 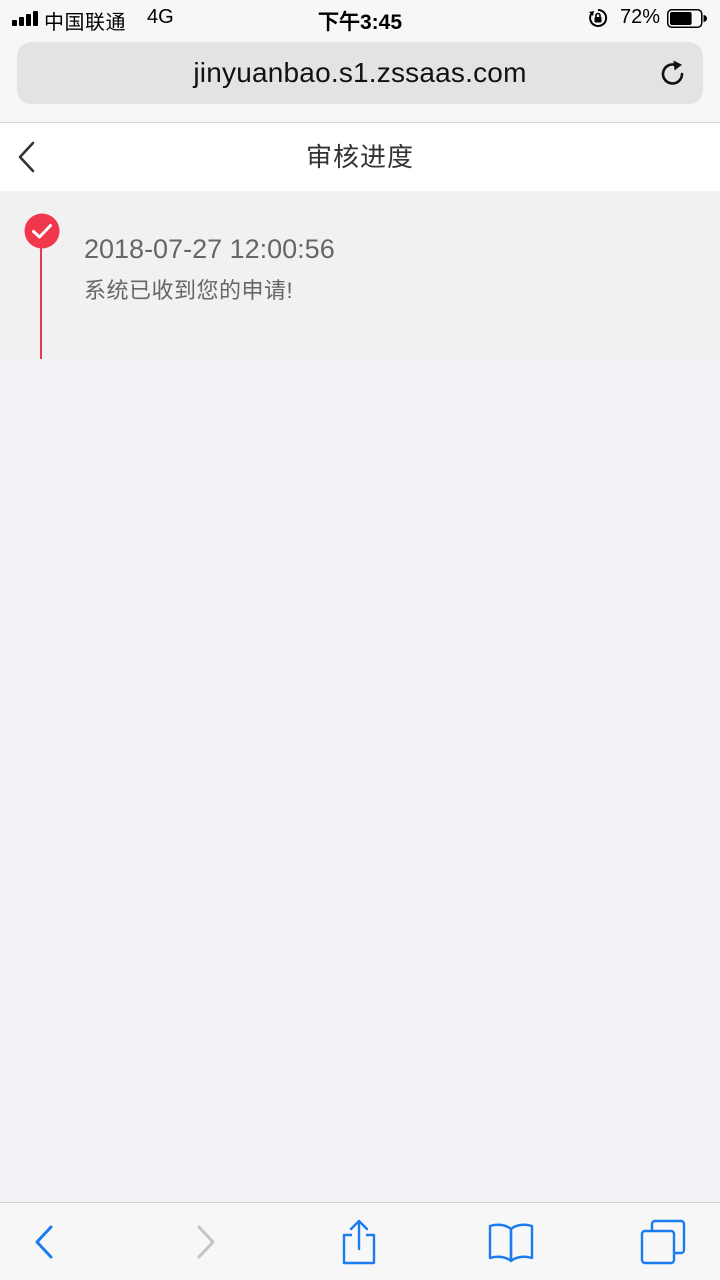 What do you see at coordinates (598, 17) in the screenshot?
I see `orientation-lock-icon` at bounding box center [598, 17].